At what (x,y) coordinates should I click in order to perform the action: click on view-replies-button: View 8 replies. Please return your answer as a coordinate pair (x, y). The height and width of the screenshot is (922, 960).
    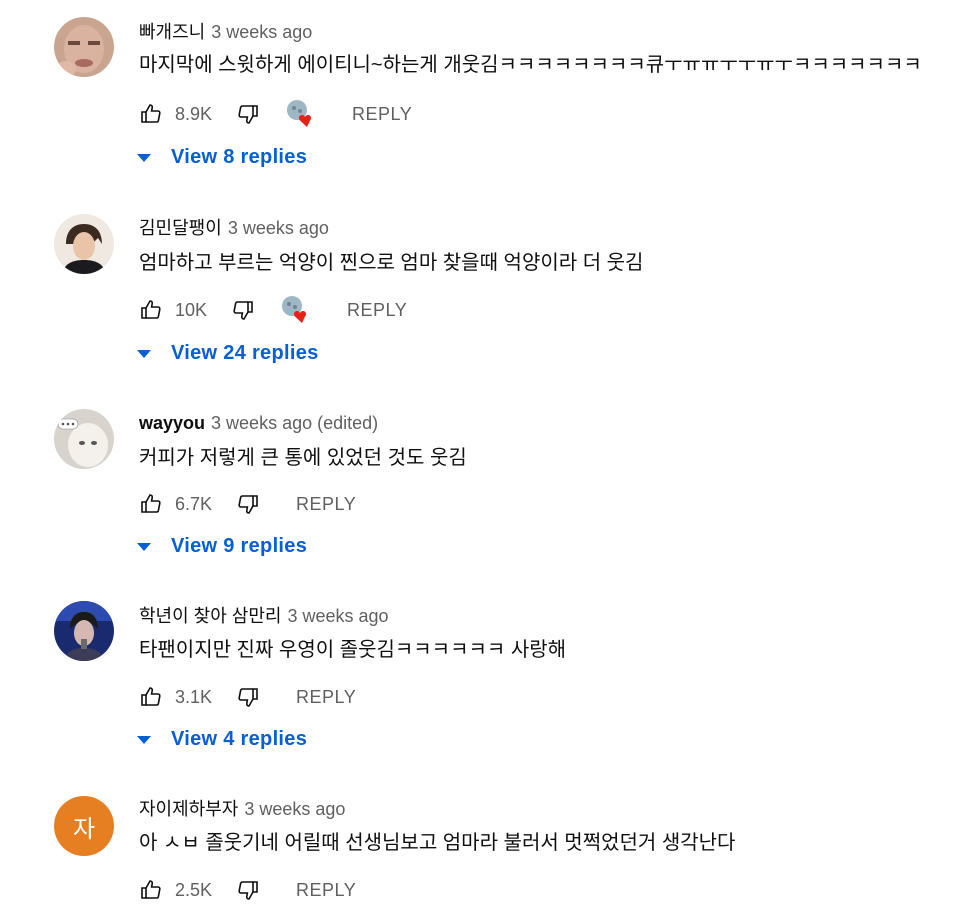
    Looking at the image, I should click on (222, 157).